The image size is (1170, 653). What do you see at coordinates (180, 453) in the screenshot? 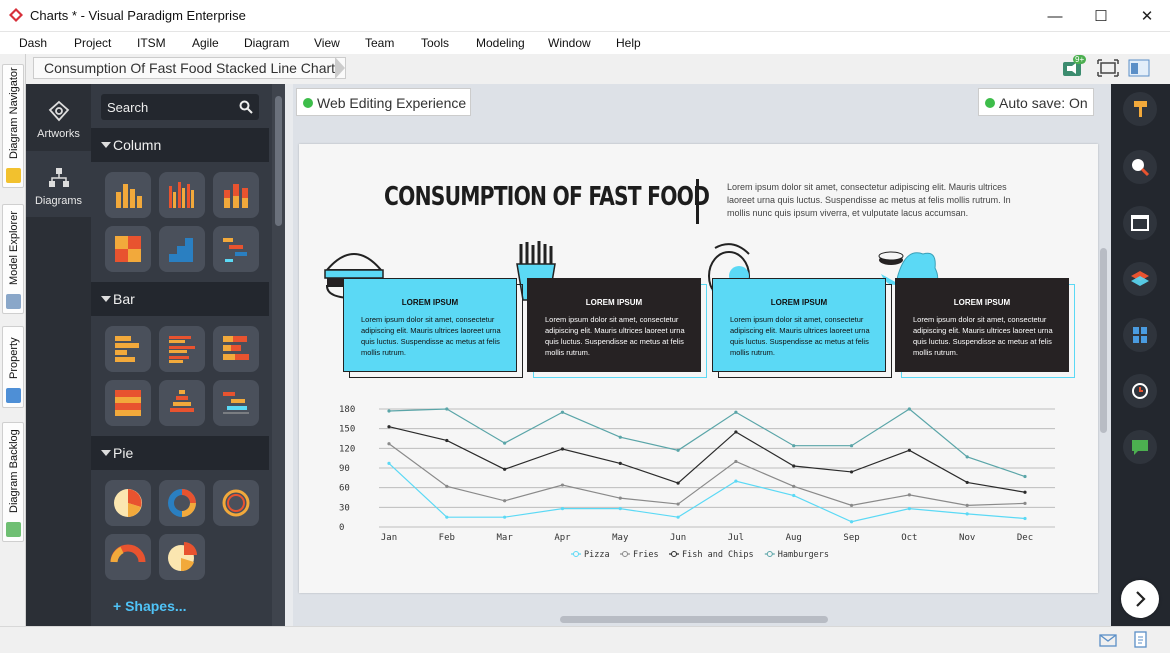
I see `section-pie: Pie` at bounding box center [180, 453].